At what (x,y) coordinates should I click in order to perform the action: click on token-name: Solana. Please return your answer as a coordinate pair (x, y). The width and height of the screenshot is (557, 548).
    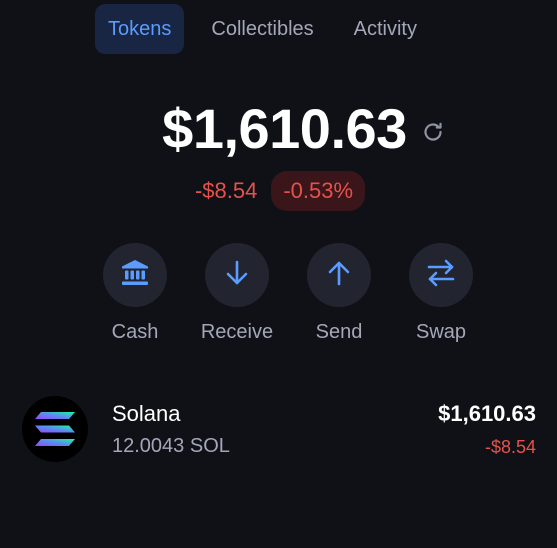
    Looking at the image, I should click on (146, 413).